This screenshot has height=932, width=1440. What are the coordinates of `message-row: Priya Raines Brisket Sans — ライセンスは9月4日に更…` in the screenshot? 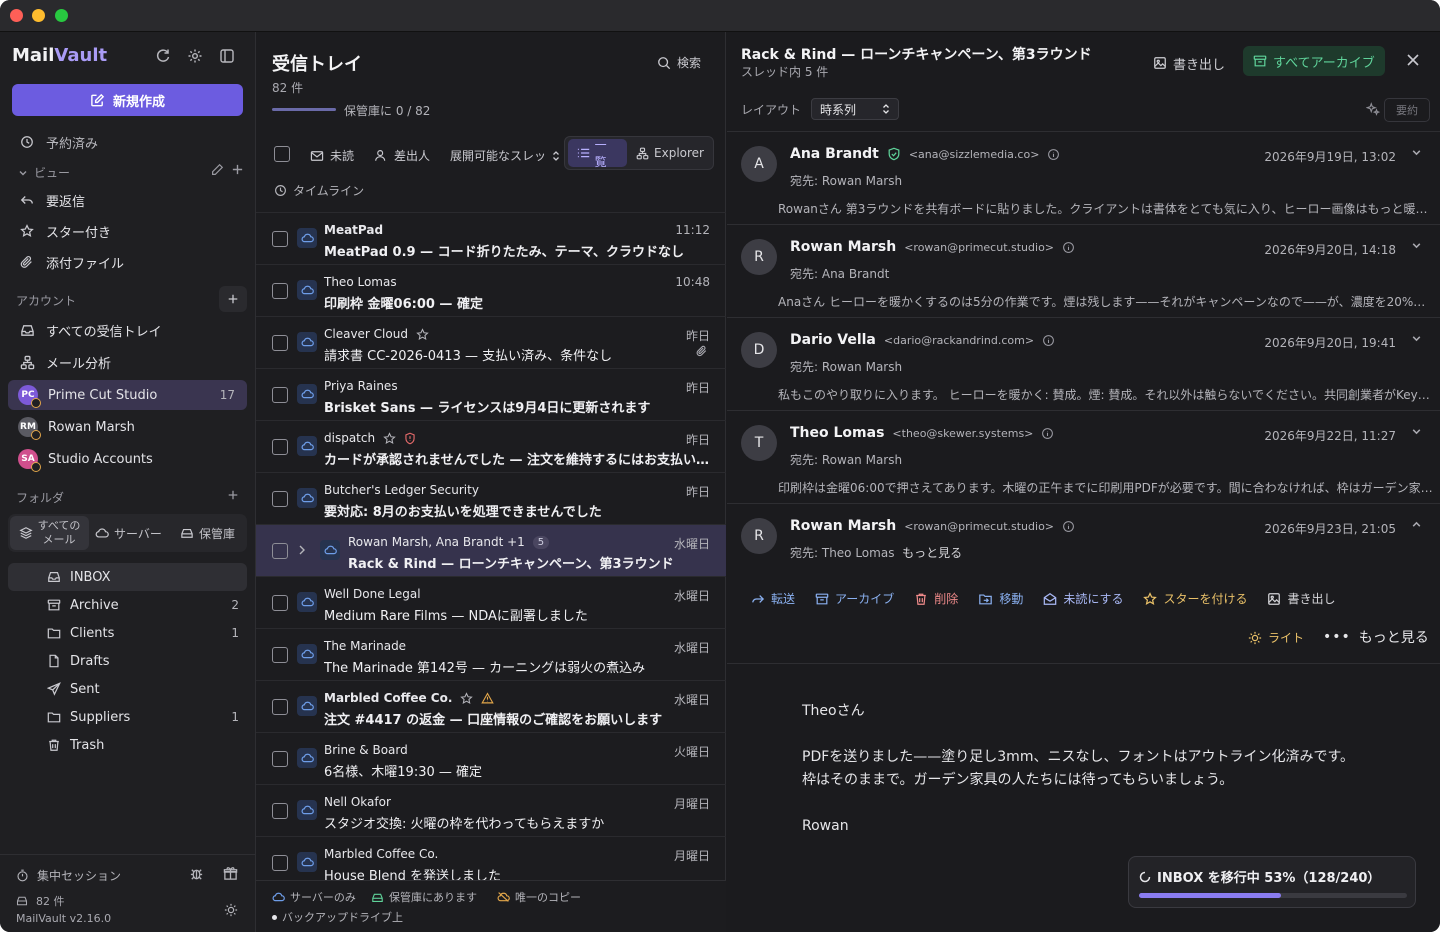 It's located at (491, 394).